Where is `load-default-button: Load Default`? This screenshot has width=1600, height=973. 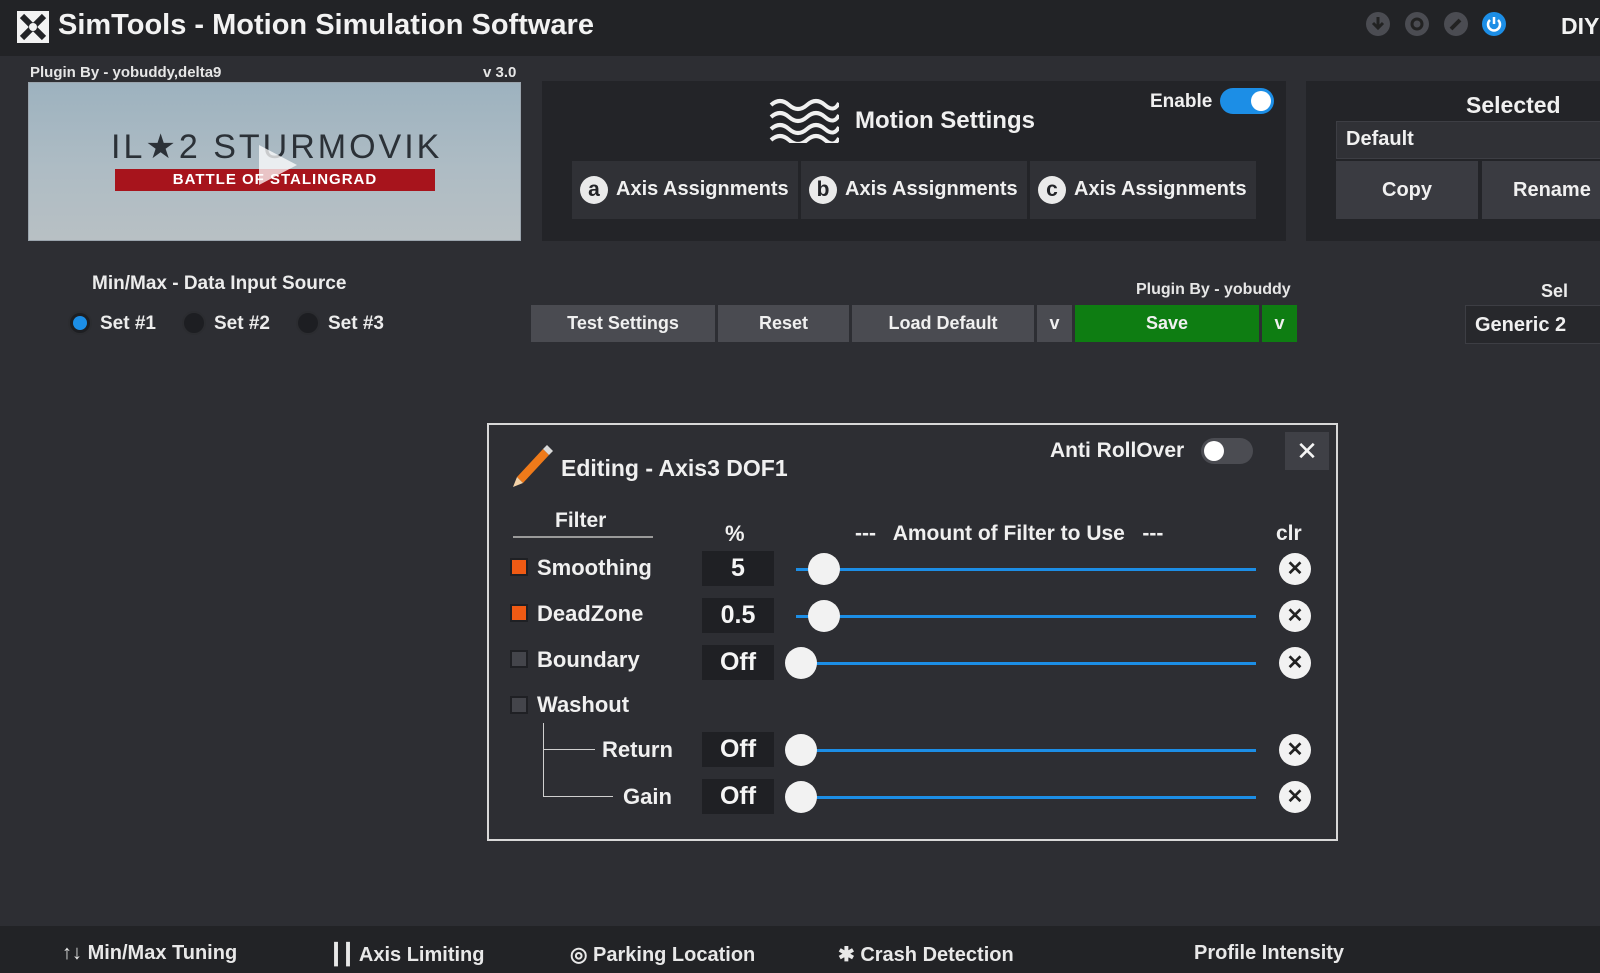
load-default-button: Load Default is located at coordinates (943, 323).